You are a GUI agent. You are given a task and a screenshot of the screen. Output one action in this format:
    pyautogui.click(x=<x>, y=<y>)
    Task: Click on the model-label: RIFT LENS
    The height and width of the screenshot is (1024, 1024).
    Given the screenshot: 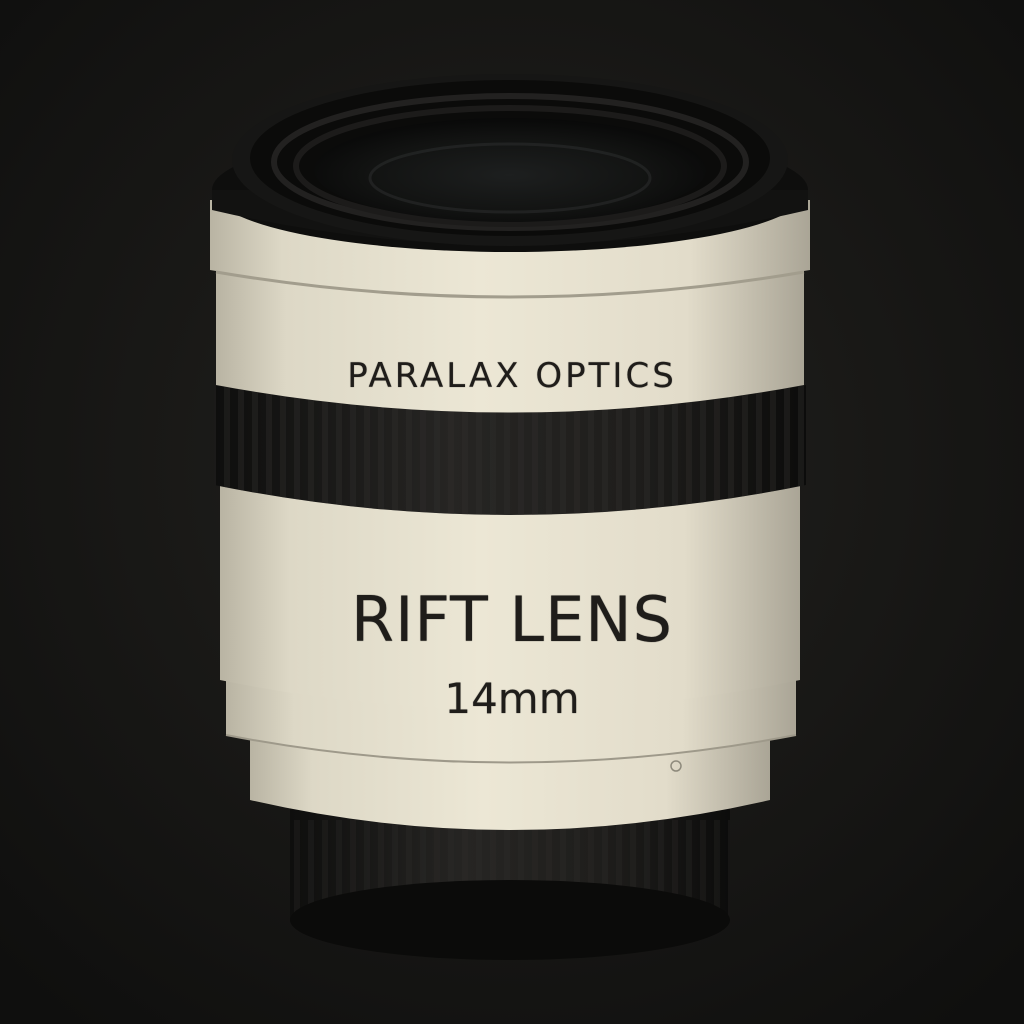 What is the action you would take?
    pyautogui.click(x=512, y=619)
    